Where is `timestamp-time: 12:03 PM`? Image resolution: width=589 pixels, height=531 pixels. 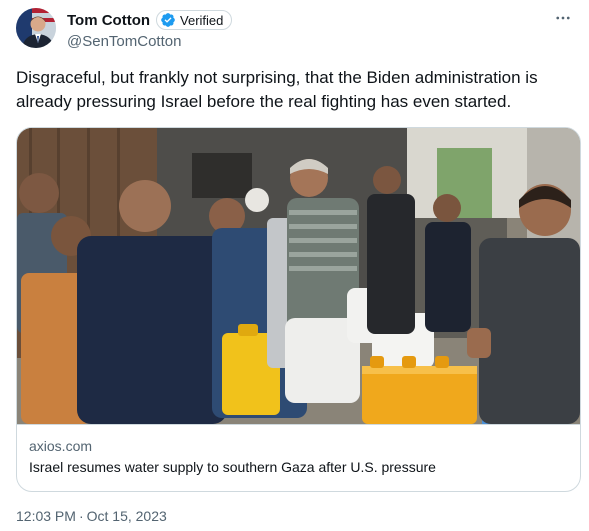 timestamp-time: 12:03 PM is located at coordinates (46, 516).